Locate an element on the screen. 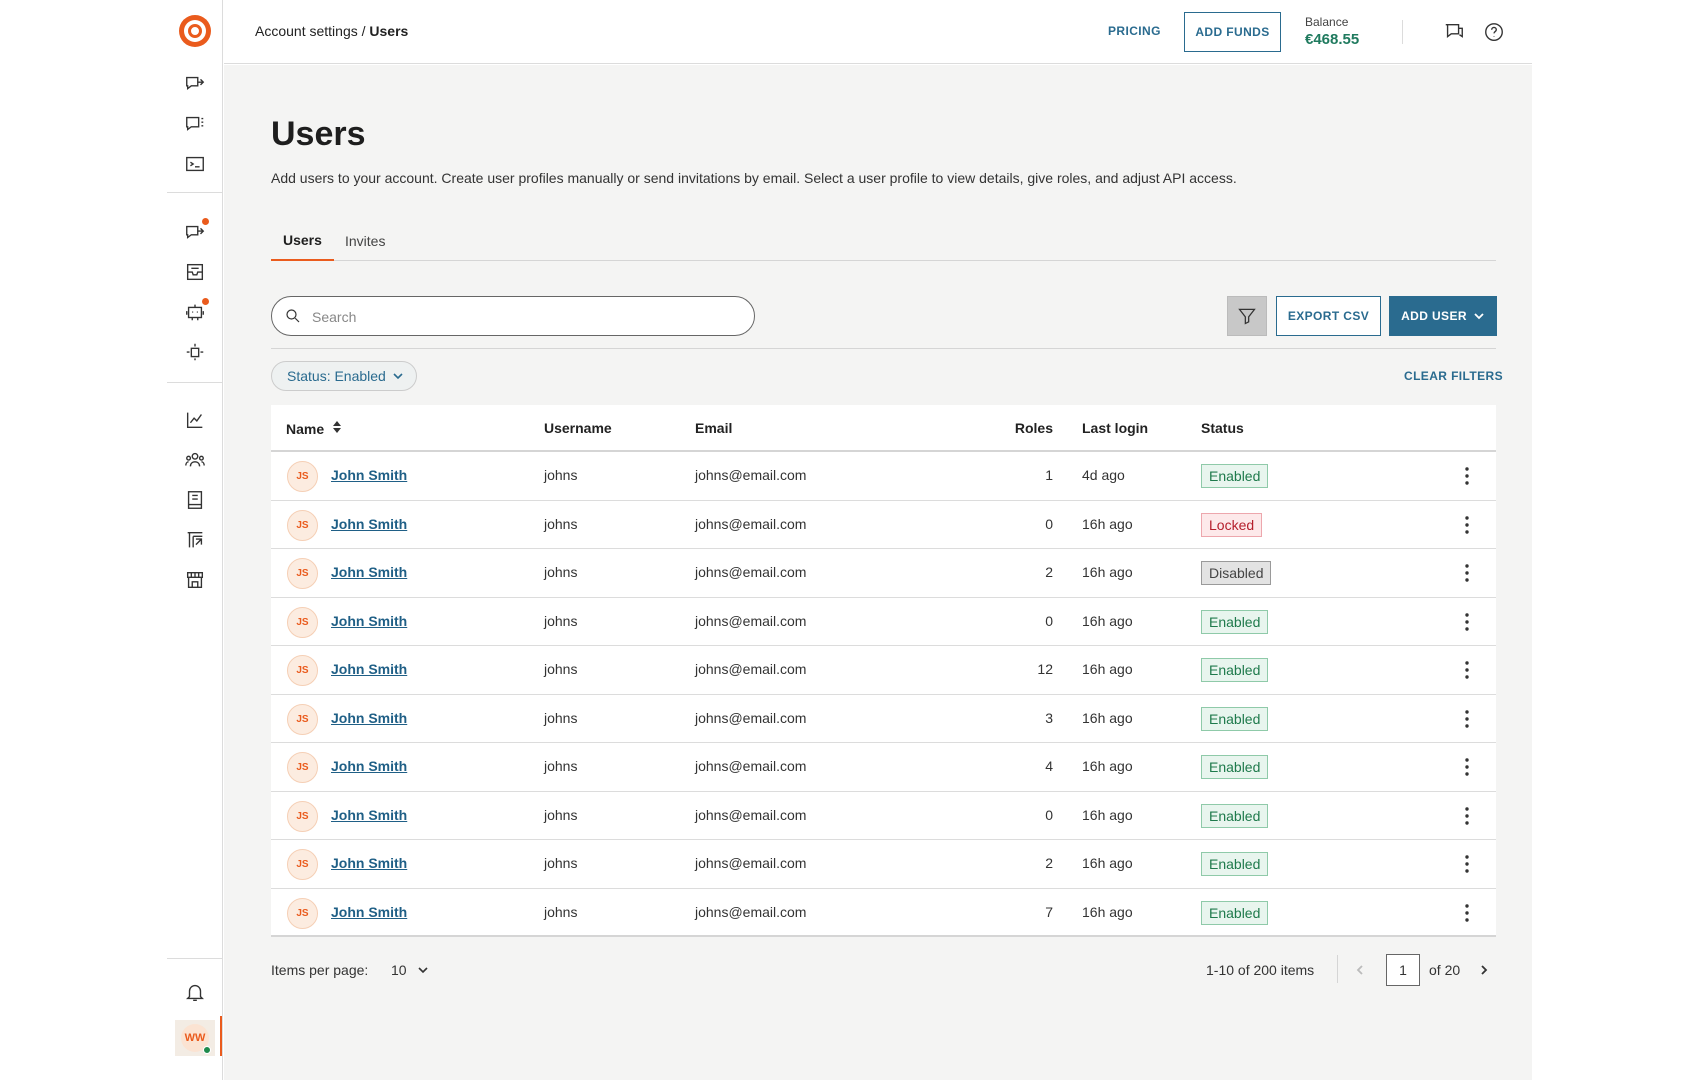  user-roles-count: 1 is located at coordinates (1049, 475).